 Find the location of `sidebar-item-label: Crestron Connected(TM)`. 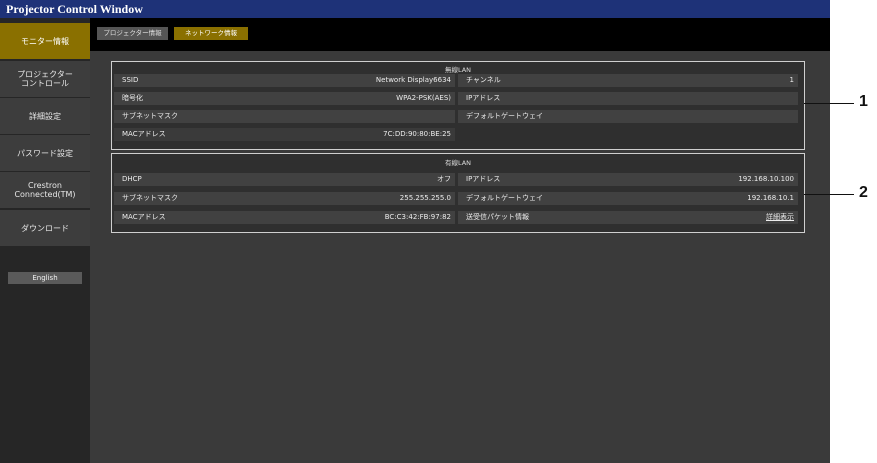

sidebar-item-label: Crestron Connected(TM) is located at coordinates (44, 190).